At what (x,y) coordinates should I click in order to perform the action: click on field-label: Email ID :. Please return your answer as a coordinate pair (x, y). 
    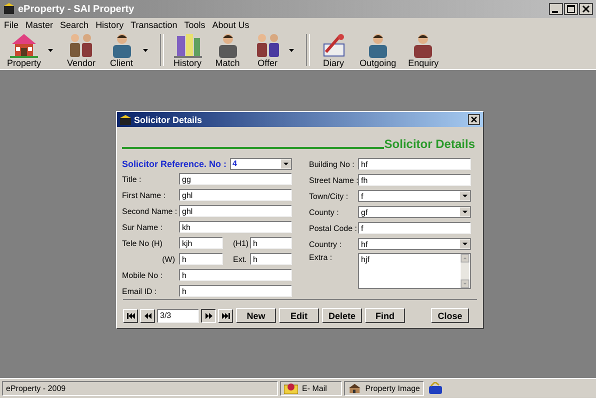
    Looking at the image, I should click on (140, 291).